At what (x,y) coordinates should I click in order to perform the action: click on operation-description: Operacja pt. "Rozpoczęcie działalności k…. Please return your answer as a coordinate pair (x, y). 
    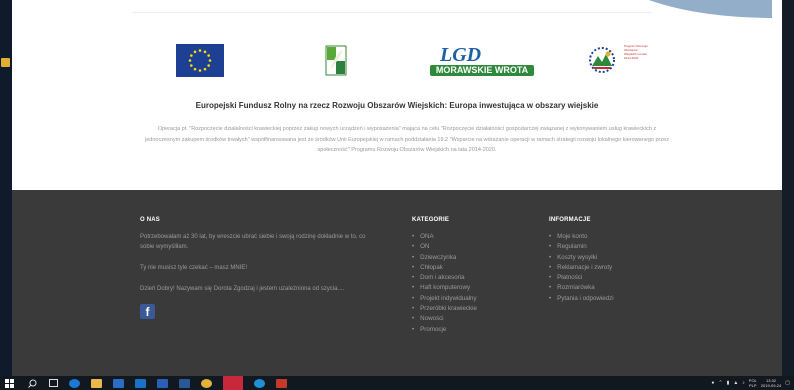
    Looking at the image, I should click on (407, 139).